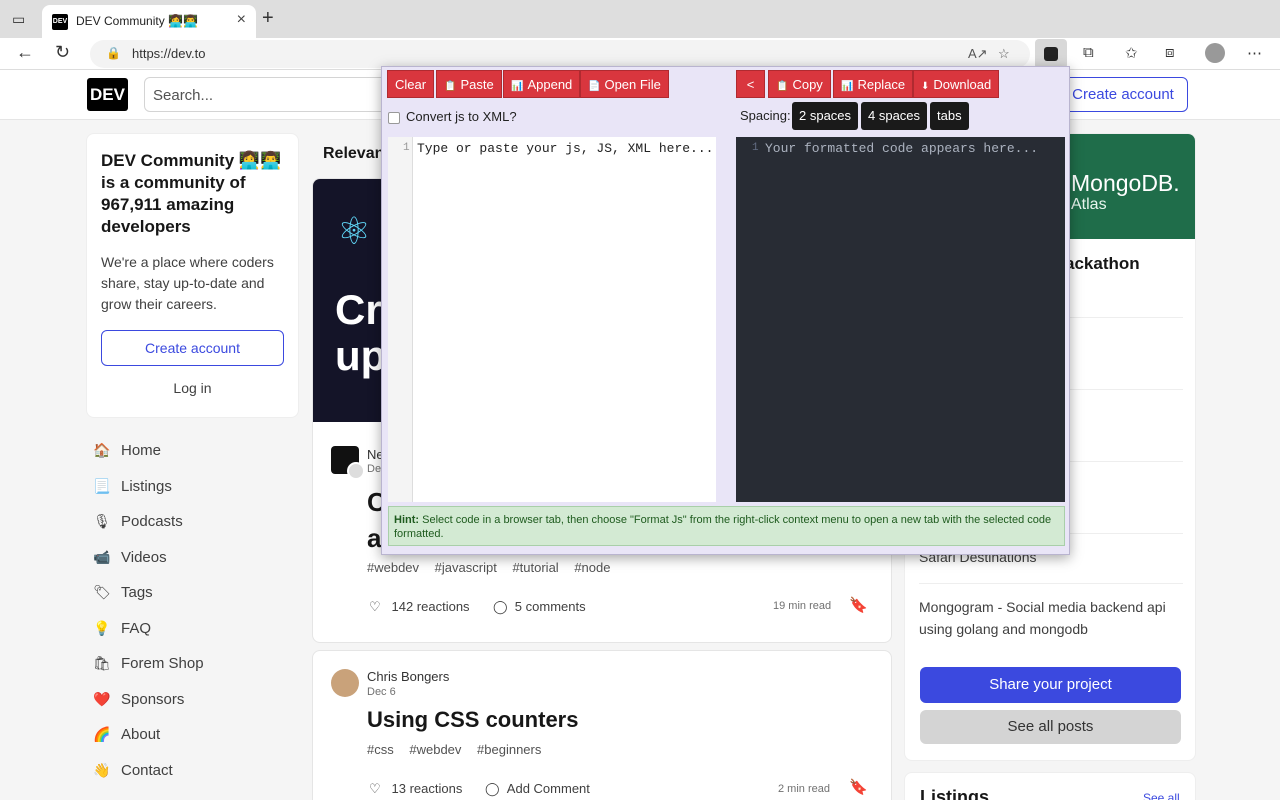 The height and width of the screenshot is (800, 1280). I want to click on paste-button: 📋 Paste, so click(469, 84).